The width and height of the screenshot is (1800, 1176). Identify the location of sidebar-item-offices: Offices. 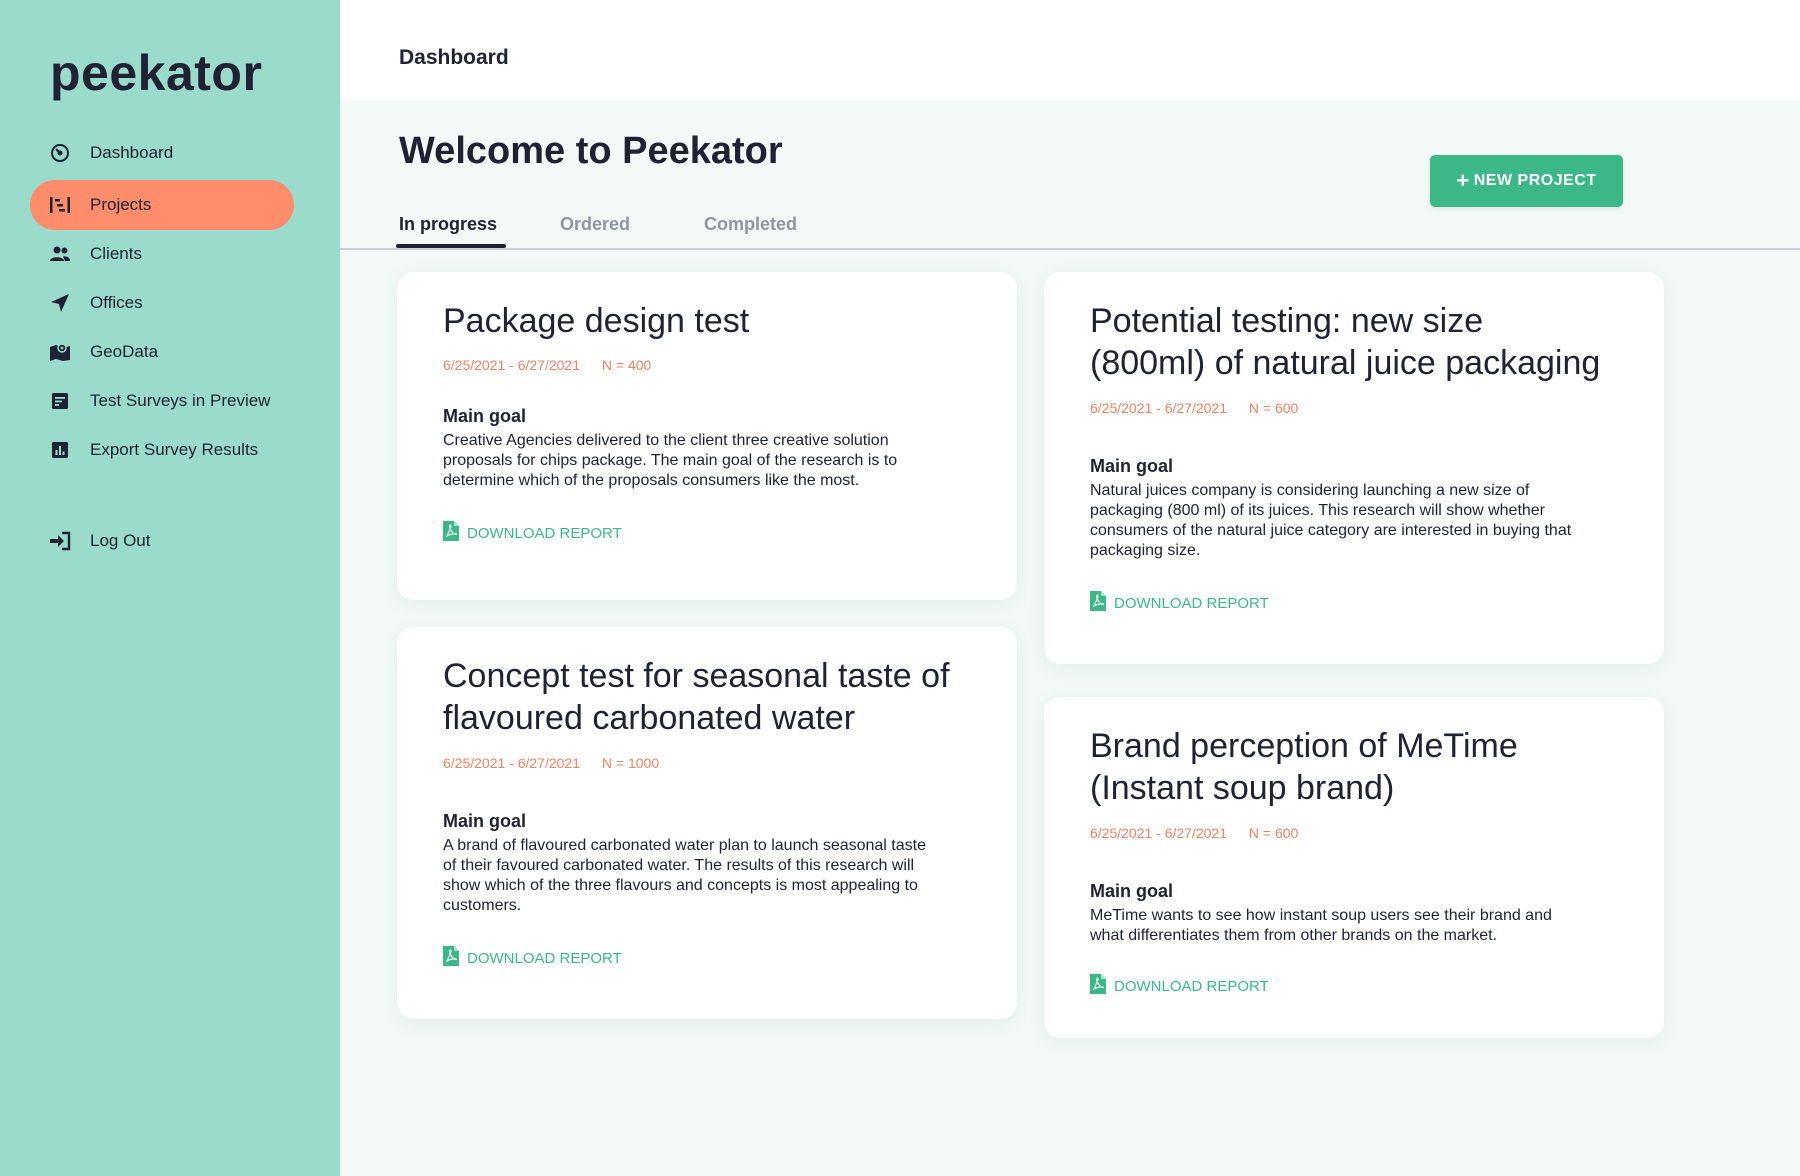
(162, 303).